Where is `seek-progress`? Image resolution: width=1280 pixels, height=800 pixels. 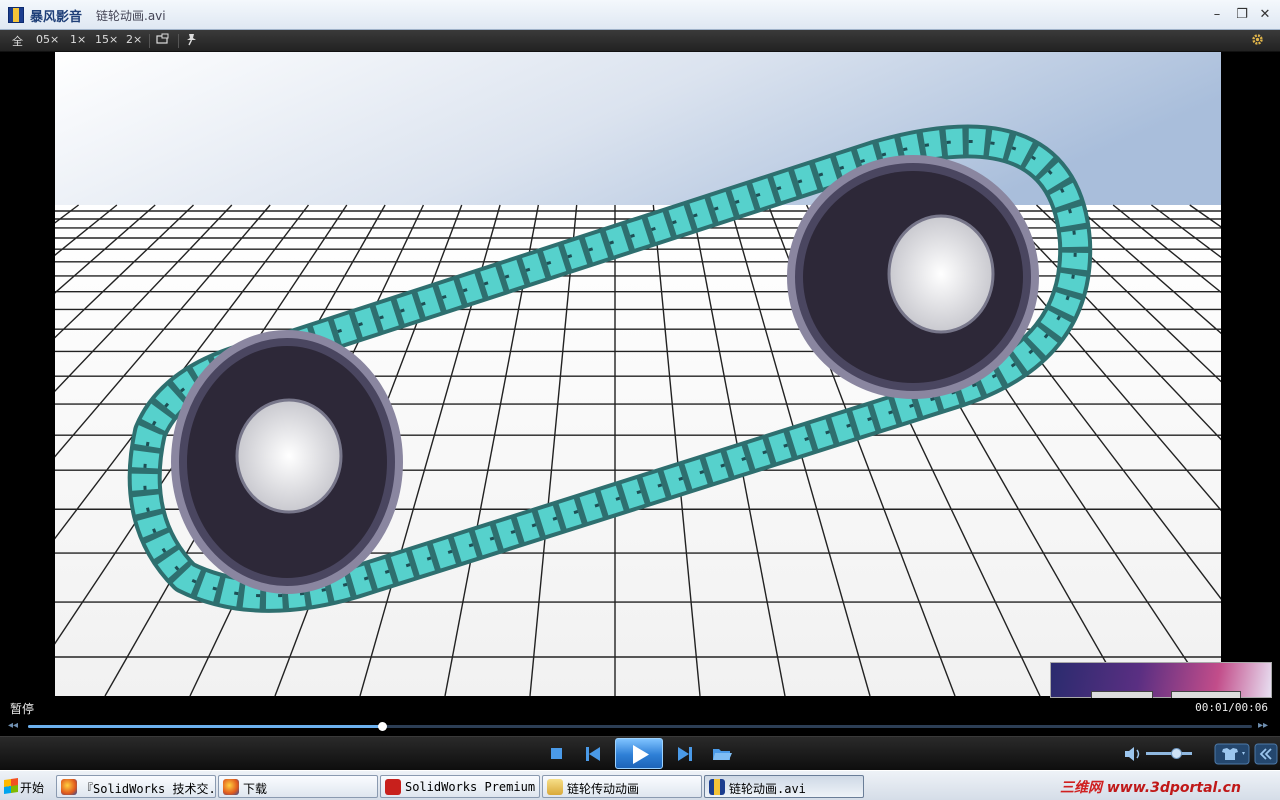
seek-progress is located at coordinates (205, 726).